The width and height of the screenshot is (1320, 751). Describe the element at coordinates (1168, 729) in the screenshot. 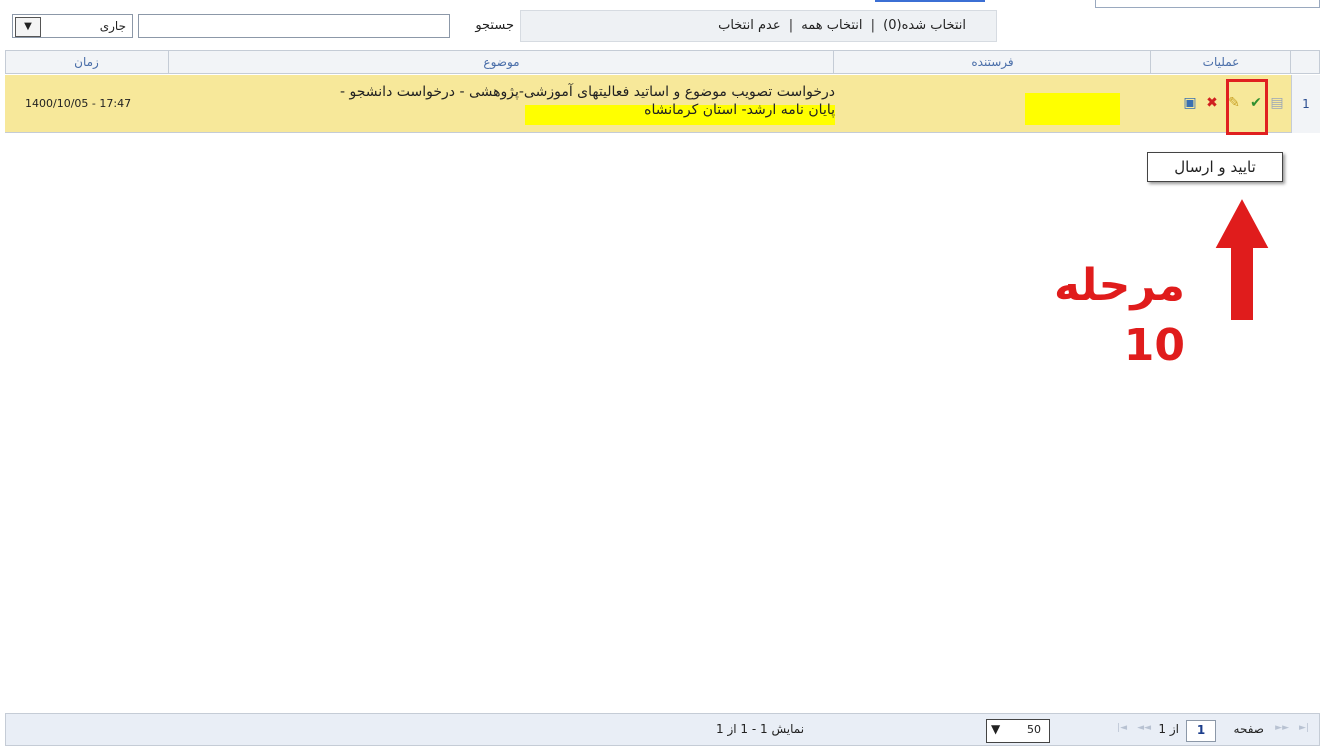

I see `page-of-label: از 1` at that location.